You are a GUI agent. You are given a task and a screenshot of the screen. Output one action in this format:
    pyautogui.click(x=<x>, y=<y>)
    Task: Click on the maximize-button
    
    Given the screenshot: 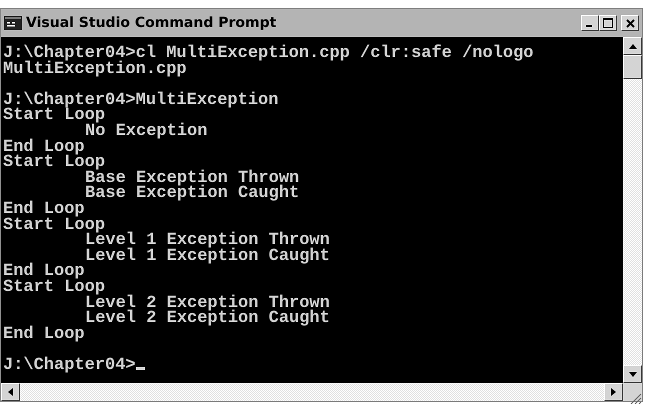 What is the action you would take?
    pyautogui.click(x=608, y=23)
    